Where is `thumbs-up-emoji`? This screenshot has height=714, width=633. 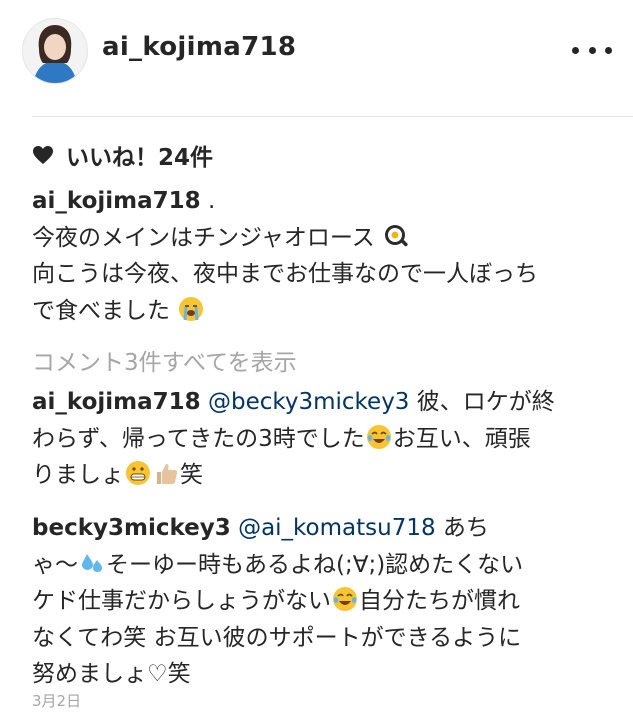 thumbs-up-emoji is located at coordinates (167, 474).